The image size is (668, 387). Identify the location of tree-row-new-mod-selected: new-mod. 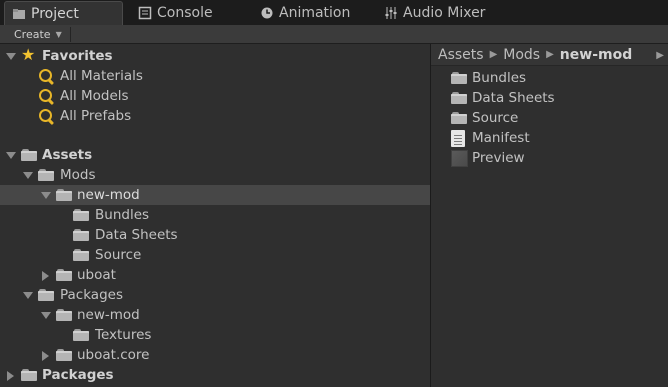
(215, 195).